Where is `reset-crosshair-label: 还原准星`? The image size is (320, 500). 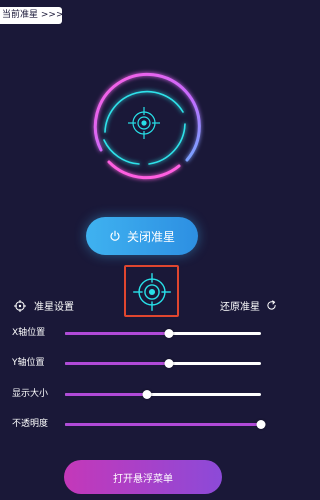 reset-crosshair-label: 还原准星 is located at coordinates (240, 307).